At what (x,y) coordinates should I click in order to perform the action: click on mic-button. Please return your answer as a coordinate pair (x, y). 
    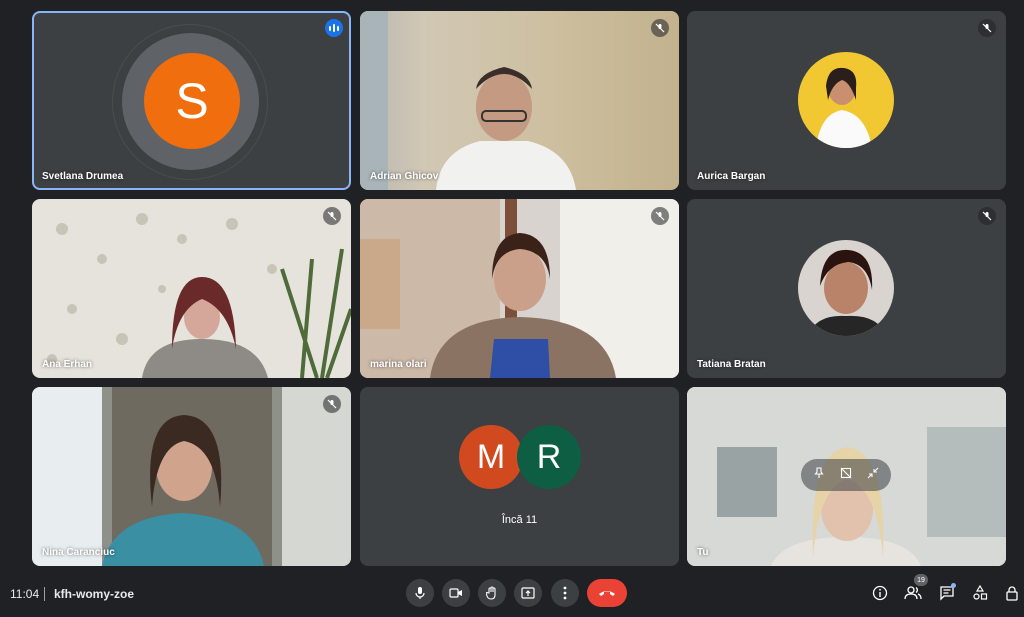
    Looking at the image, I should click on (420, 593).